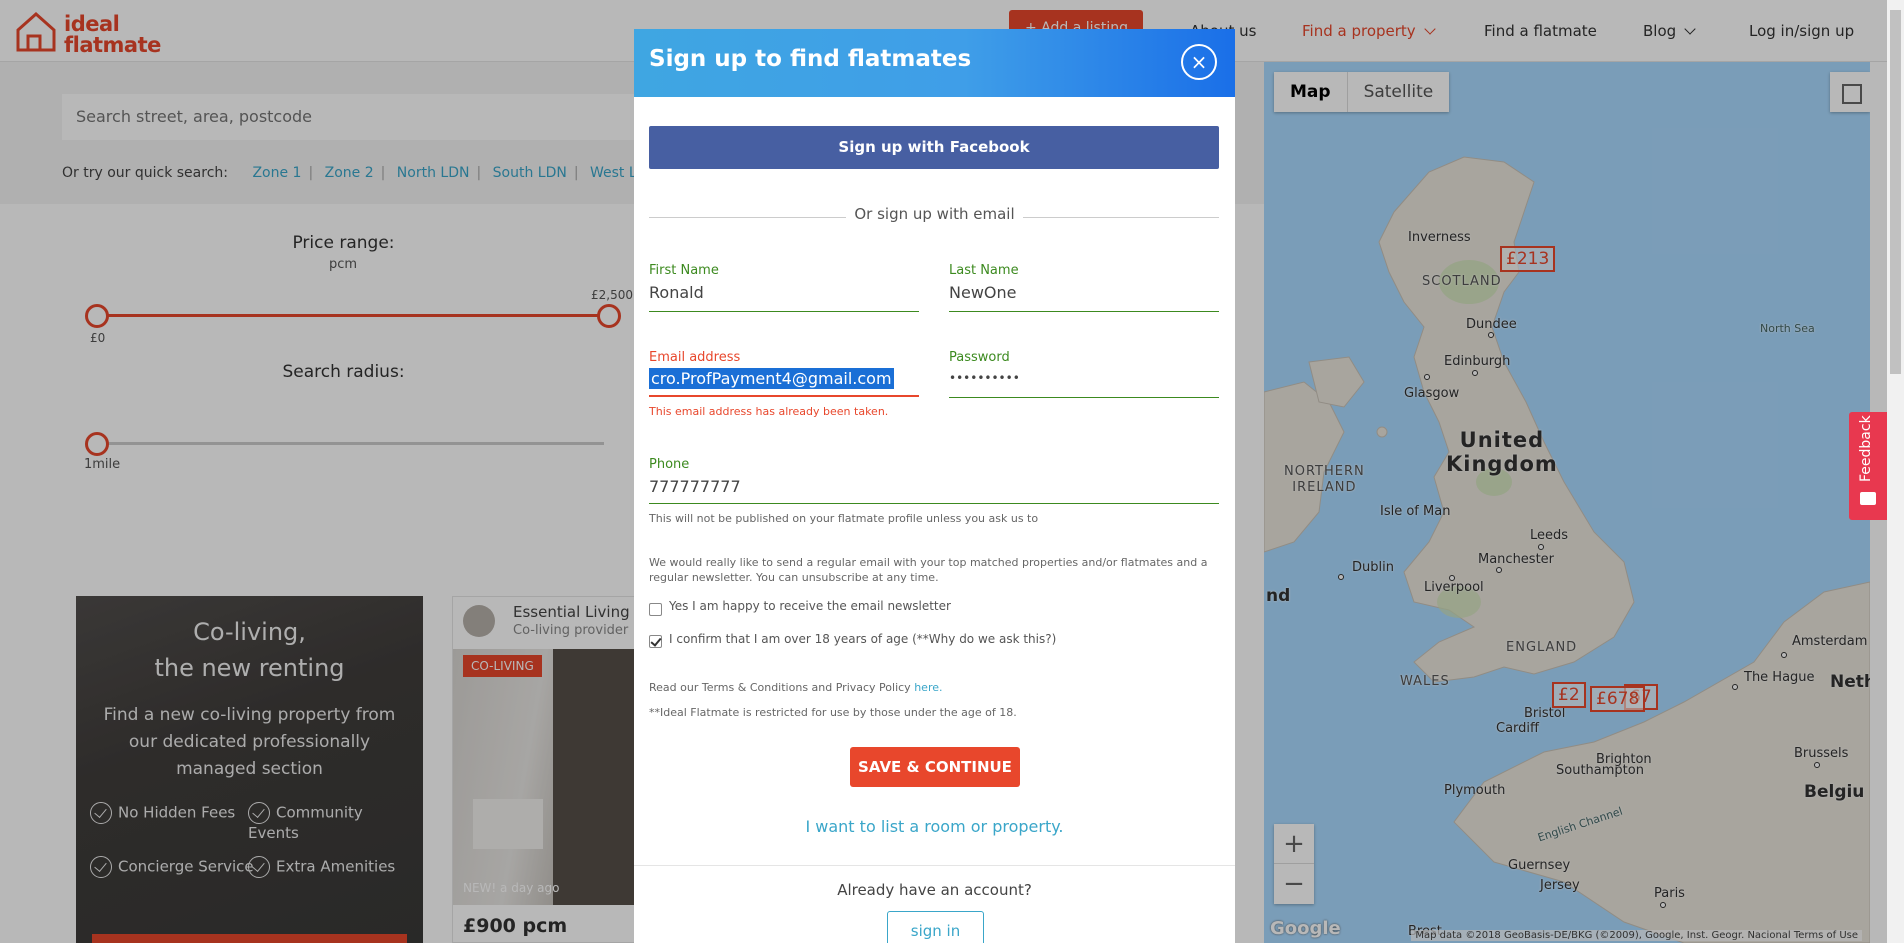  What do you see at coordinates (784, 396) in the screenshot?
I see `email-underline` at bounding box center [784, 396].